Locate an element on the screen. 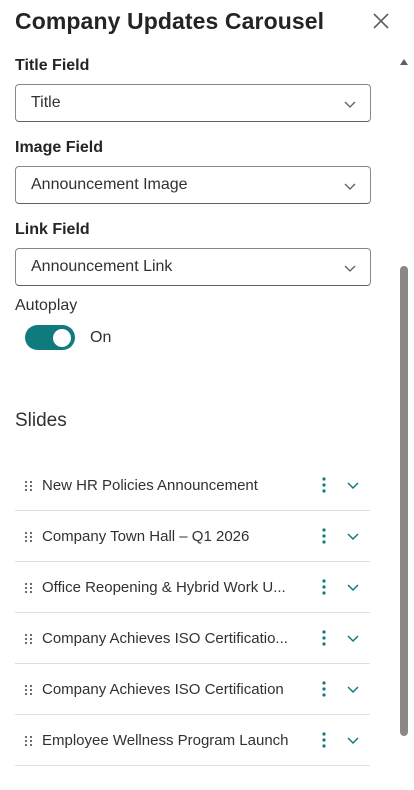  slide-row: Company Achieves ISO Certification is located at coordinates (192, 689).